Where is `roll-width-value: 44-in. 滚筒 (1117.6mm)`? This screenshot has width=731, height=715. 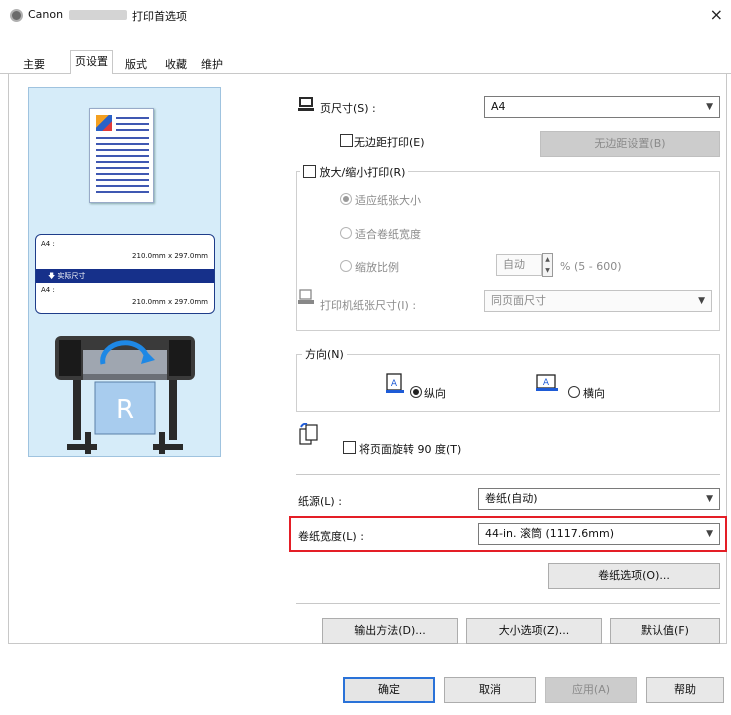
roll-width-value: 44-in. 滚筒 (1117.6mm) is located at coordinates (549, 533).